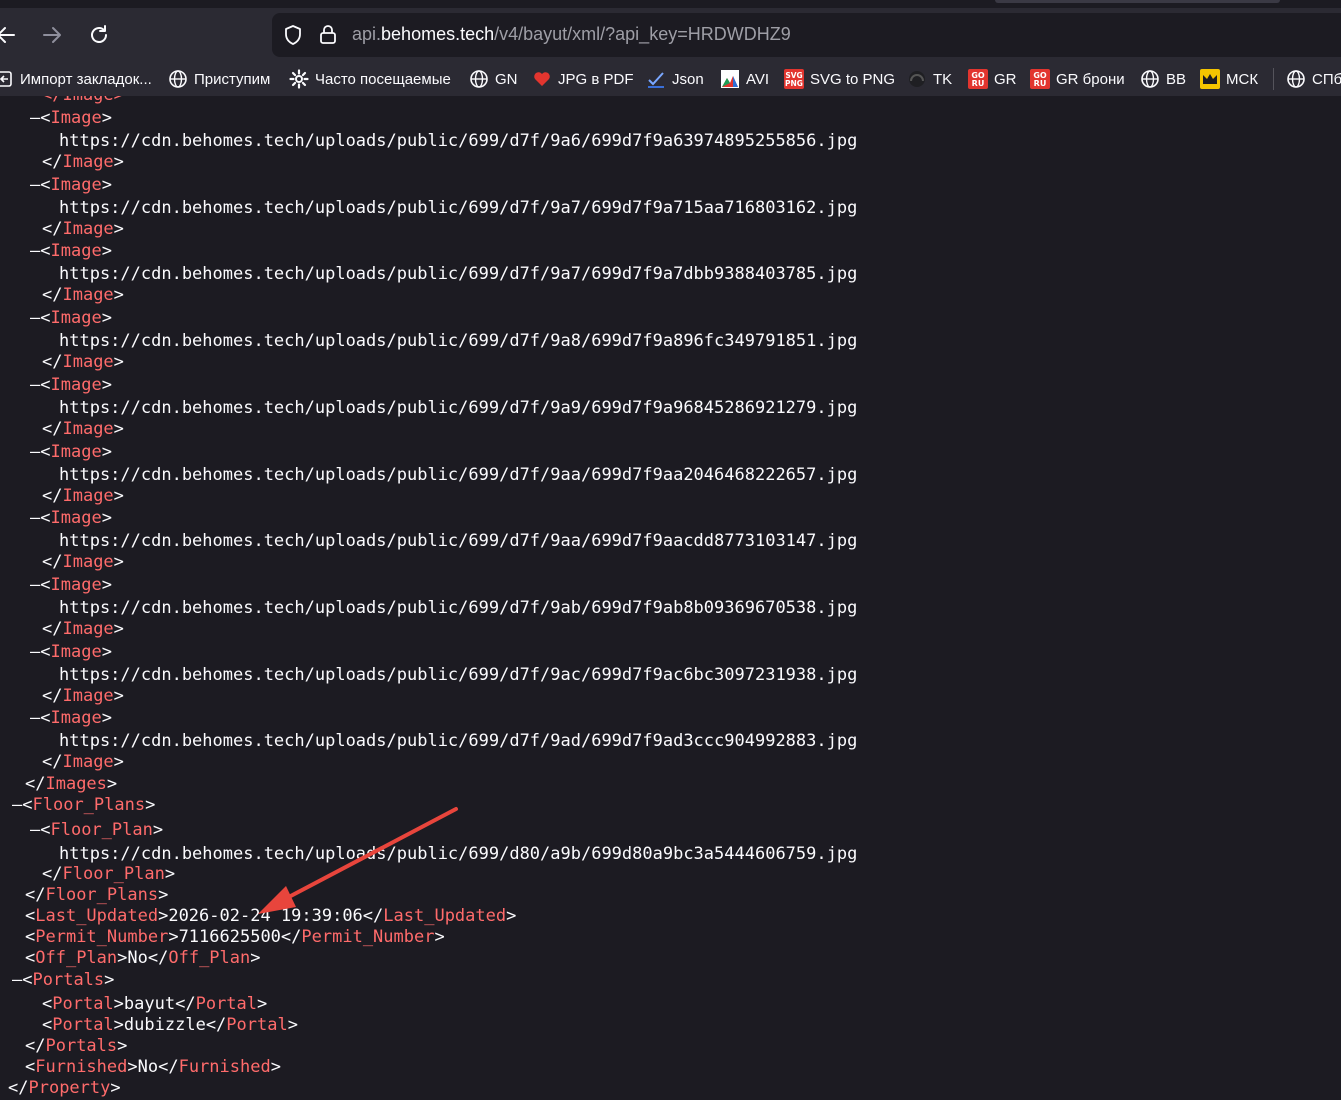 This screenshot has width=1341, height=1100. What do you see at coordinates (370, 79) in the screenshot?
I see `bookmark-most-visited: Часто посещаемые` at bounding box center [370, 79].